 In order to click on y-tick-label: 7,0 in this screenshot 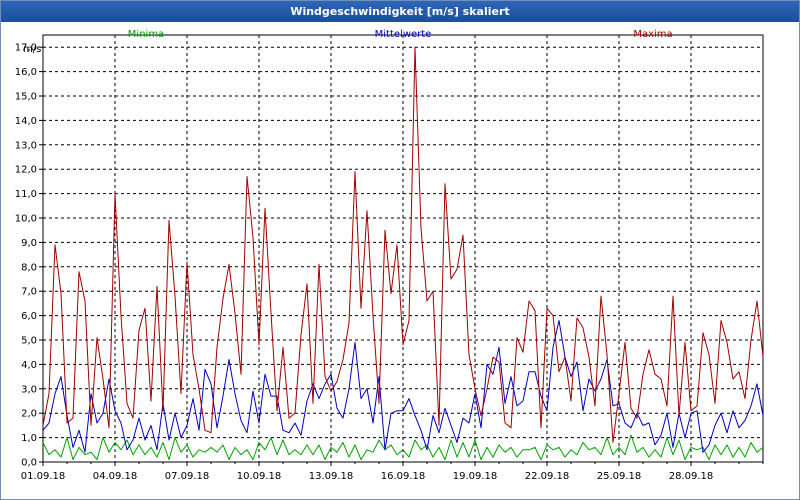, I will do `click(29, 292)`.